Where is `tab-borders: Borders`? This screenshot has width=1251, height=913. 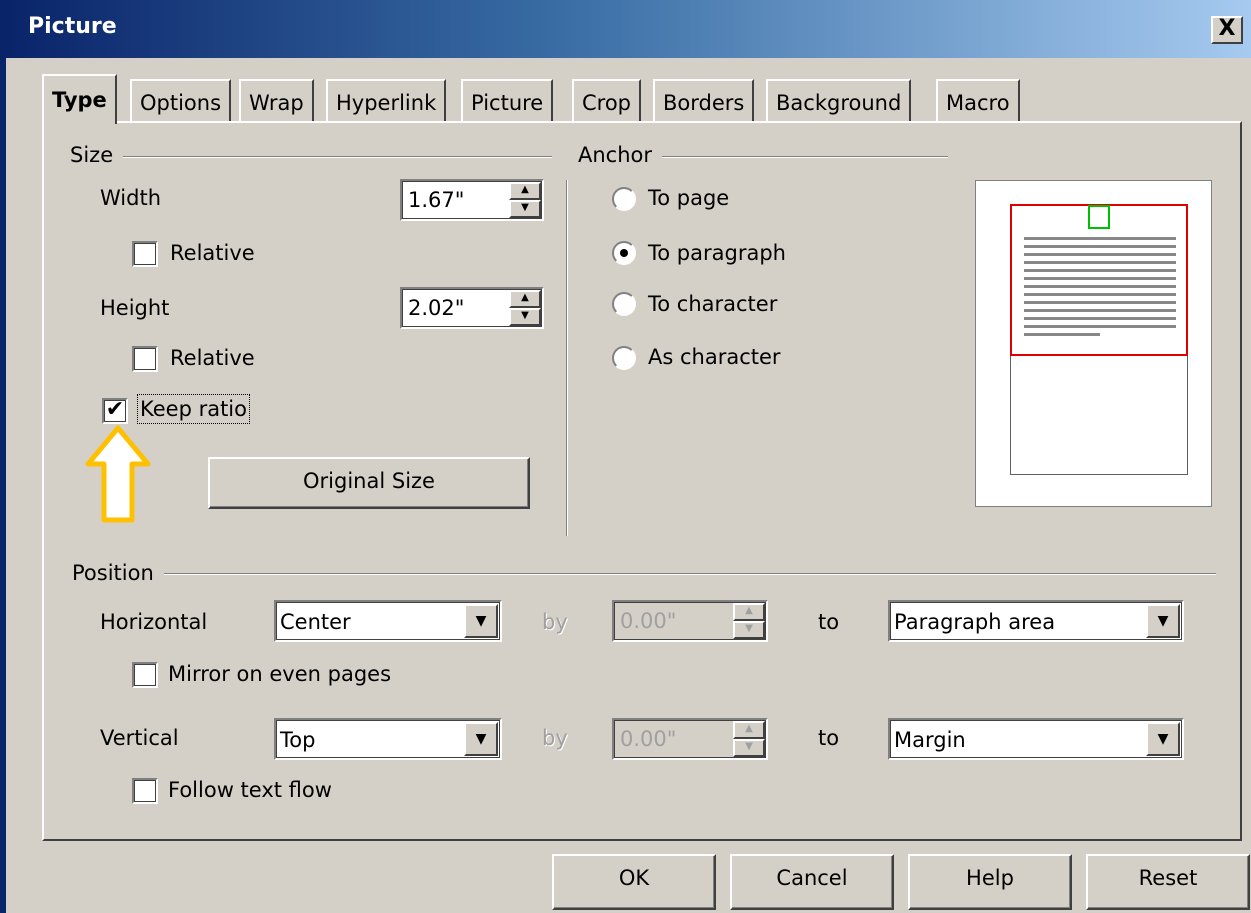
tab-borders: Borders is located at coordinates (704, 100).